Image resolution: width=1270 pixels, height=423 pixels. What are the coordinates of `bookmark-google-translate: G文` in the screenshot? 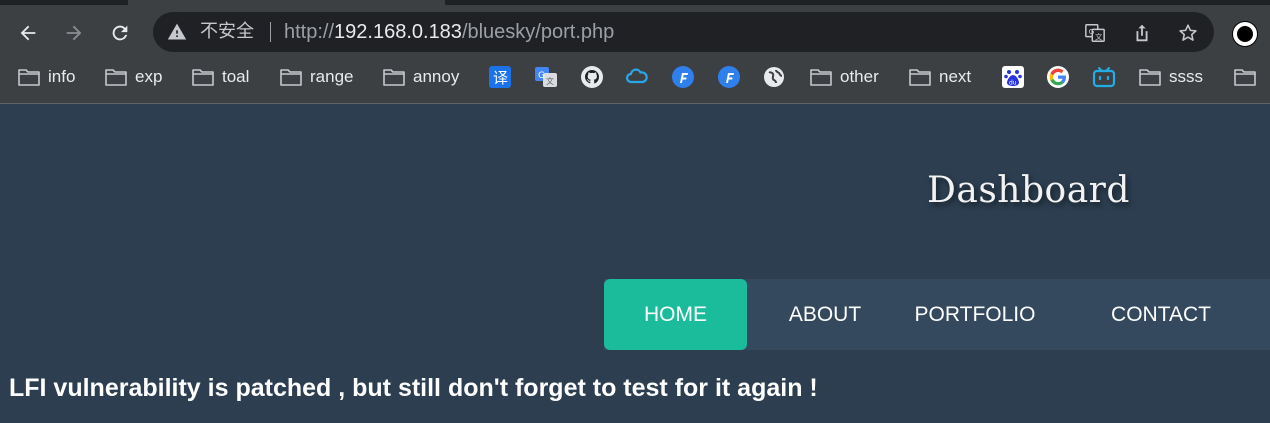 It's located at (546, 77).